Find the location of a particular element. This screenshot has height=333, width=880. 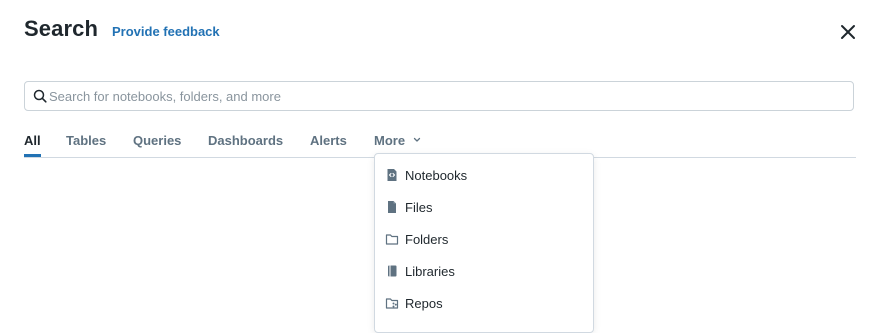

dialog-title: Search is located at coordinates (61, 28).